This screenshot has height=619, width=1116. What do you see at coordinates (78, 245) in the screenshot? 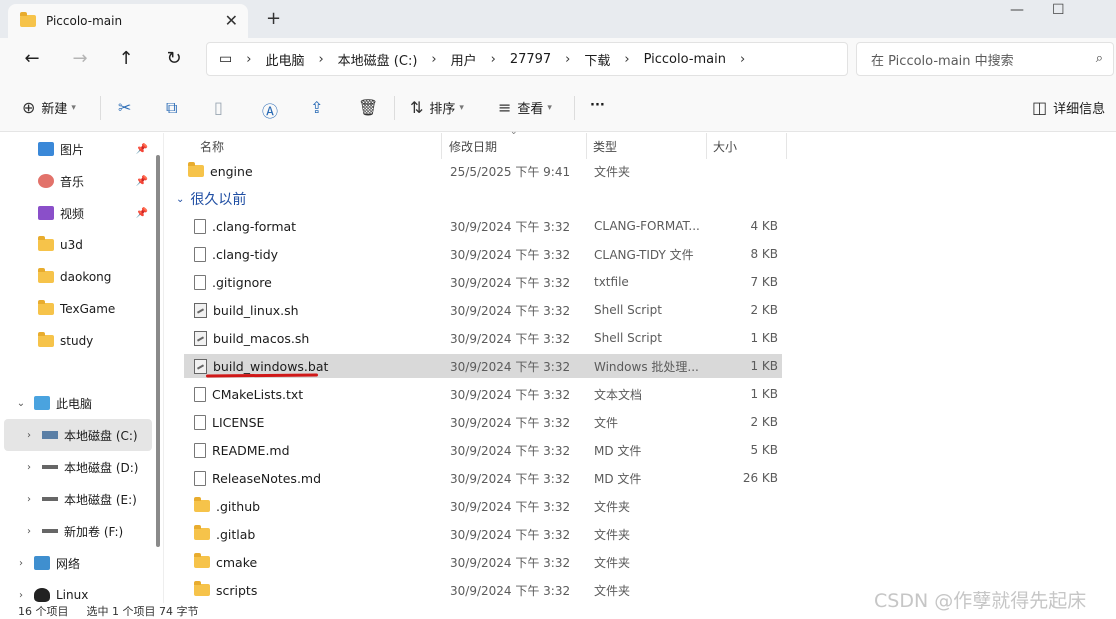
I see `sidebar-item-u3d: u3d` at bounding box center [78, 245].